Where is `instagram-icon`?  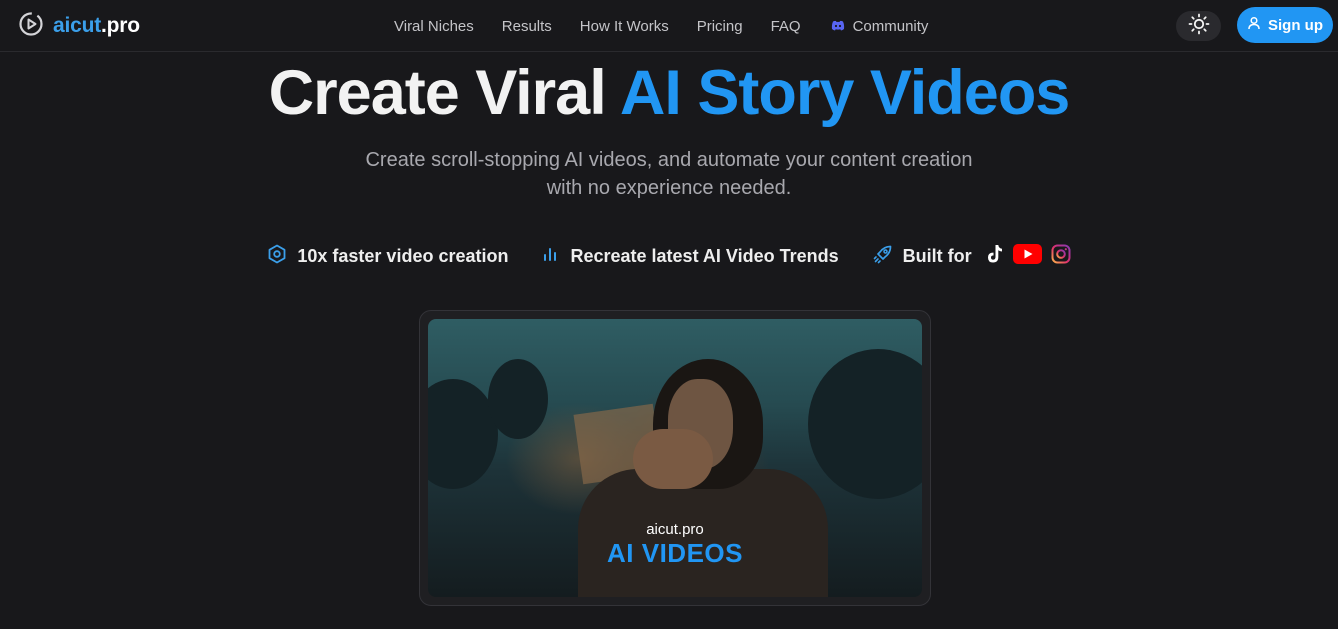 instagram-icon is located at coordinates (1061, 256).